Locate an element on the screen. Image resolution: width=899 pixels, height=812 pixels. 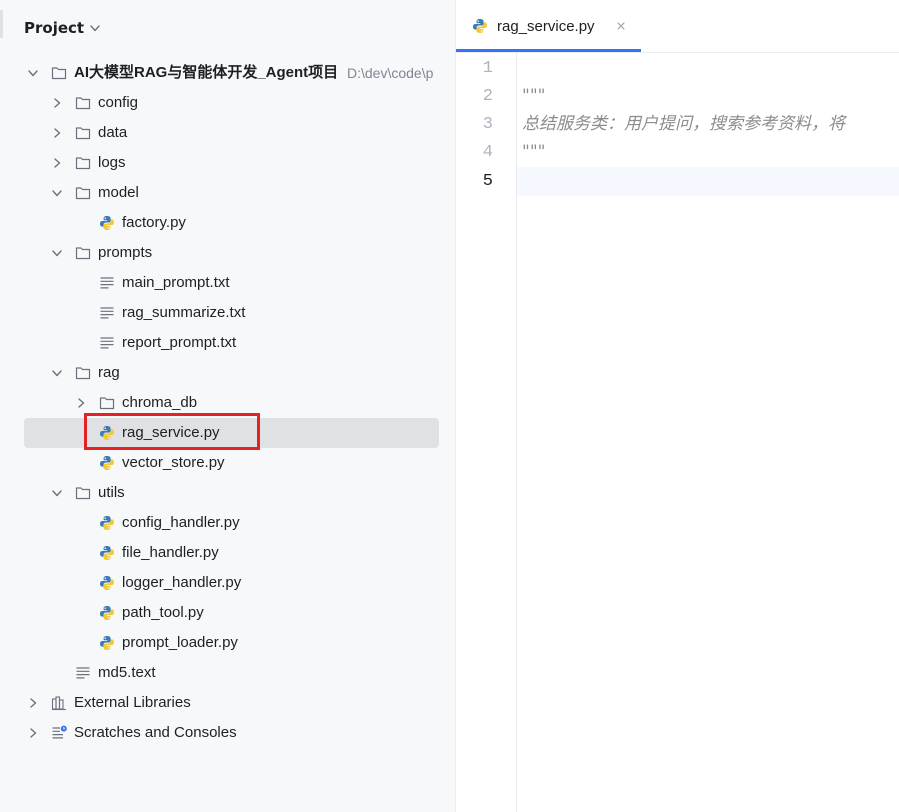
tree-item-label: report_prompt.txt is located at coordinates (179, 342).